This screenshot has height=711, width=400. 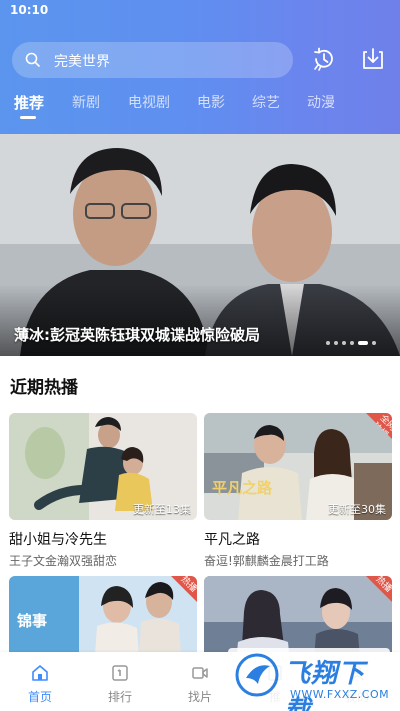 What do you see at coordinates (149, 102) in the screenshot?
I see `tab-tv-series: 电视剧` at bounding box center [149, 102].